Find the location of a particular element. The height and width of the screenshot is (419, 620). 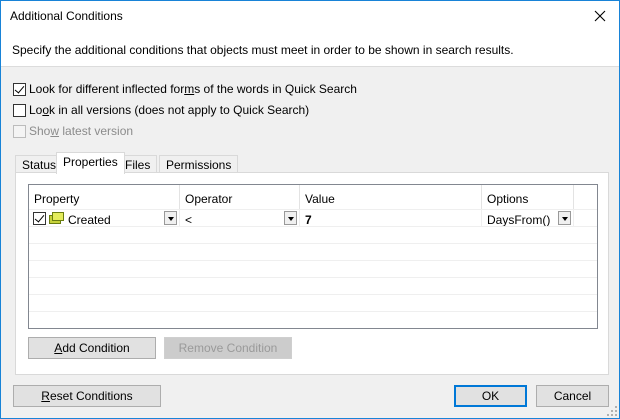

add-condition-label: Add Condition is located at coordinates (92, 348).